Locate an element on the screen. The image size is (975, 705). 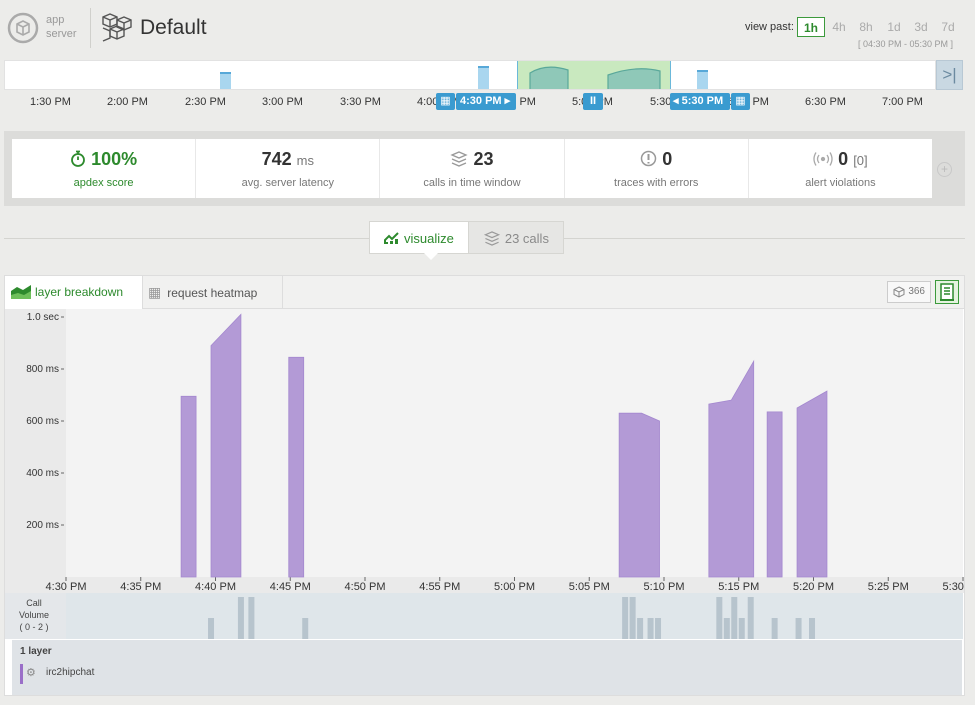
pause-button: II is located at coordinates (593, 101).